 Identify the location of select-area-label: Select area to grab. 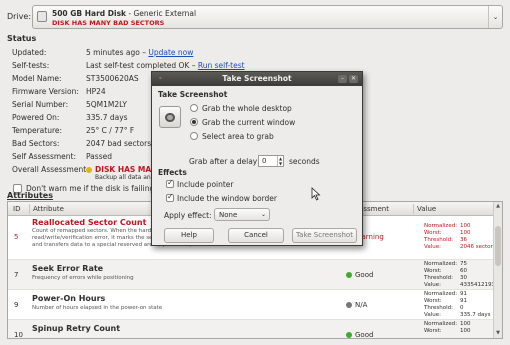
(238, 136).